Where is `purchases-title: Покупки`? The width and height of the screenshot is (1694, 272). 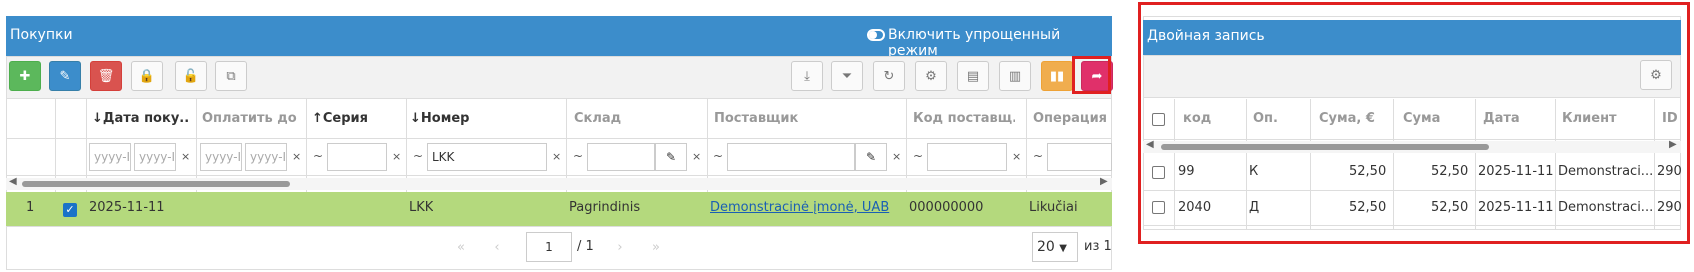 purchases-title: Покупки is located at coordinates (41, 35).